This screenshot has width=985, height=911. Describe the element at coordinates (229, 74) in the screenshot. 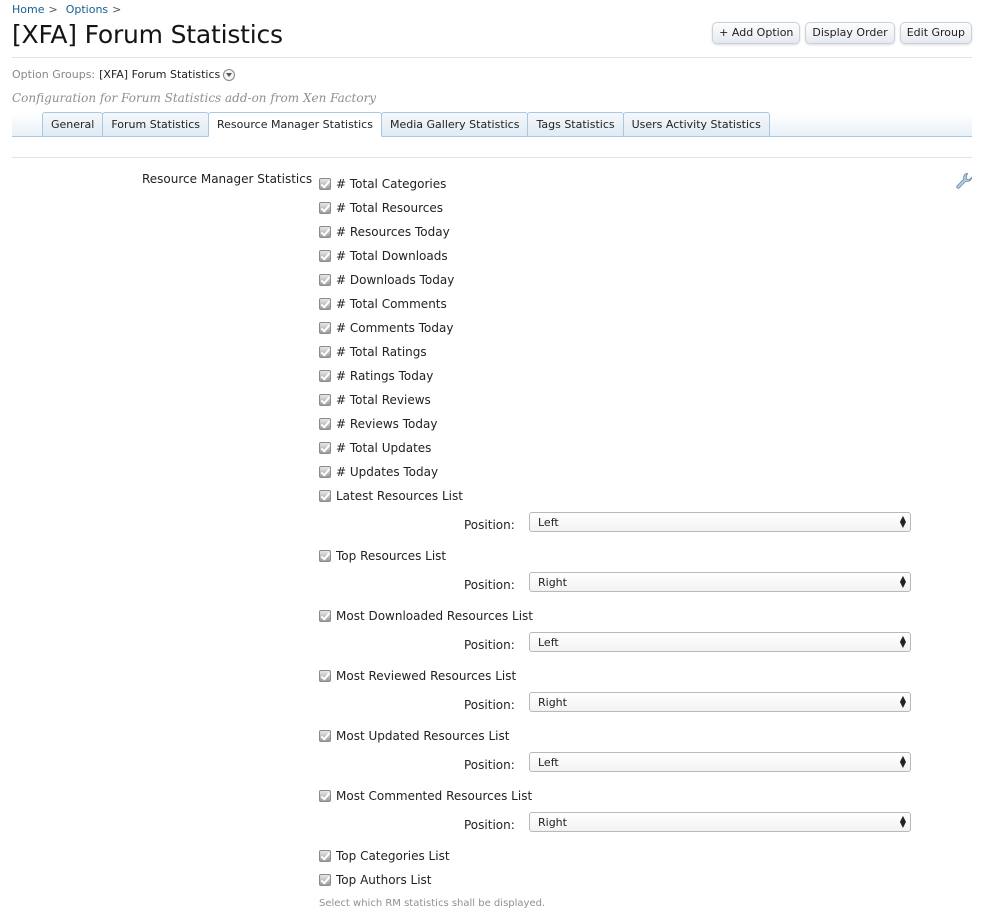

I see `chevron-down-icon` at that location.